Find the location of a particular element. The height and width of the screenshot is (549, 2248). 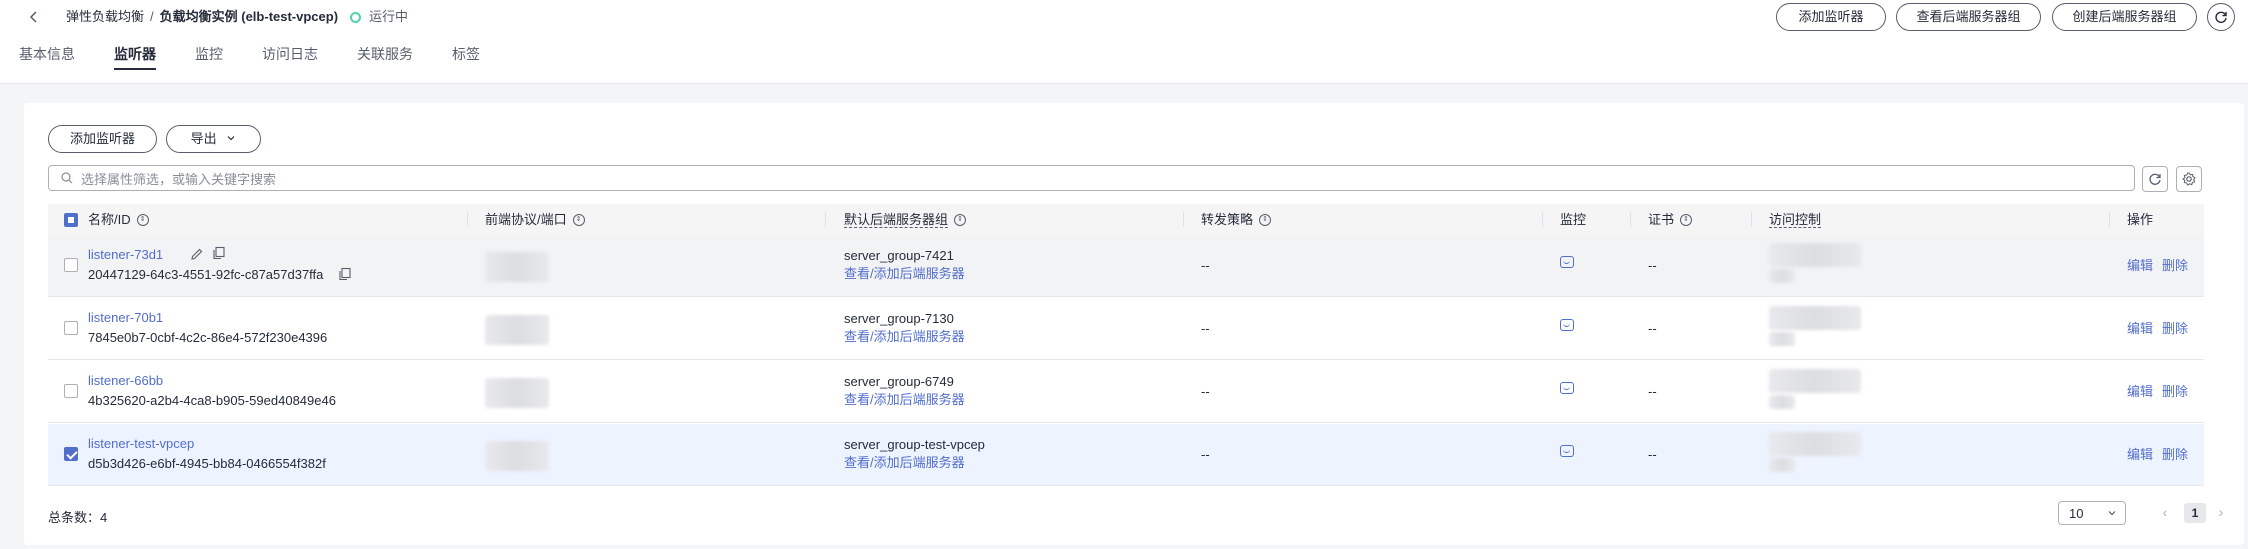

chevron-down-icon is located at coordinates (231, 138).